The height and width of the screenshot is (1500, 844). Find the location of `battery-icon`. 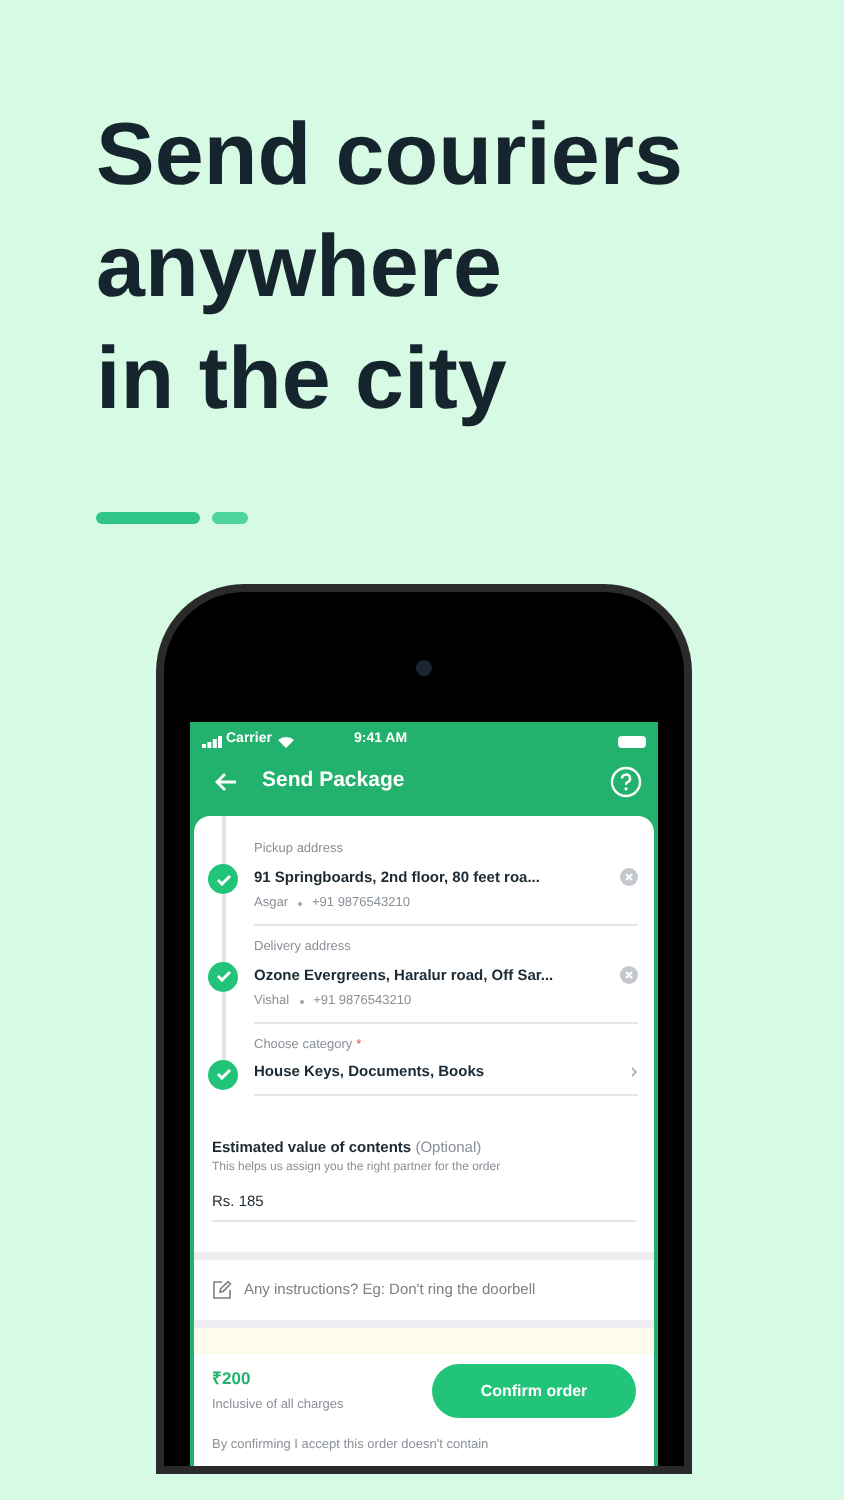

battery-icon is located at coordinates (632, 741).